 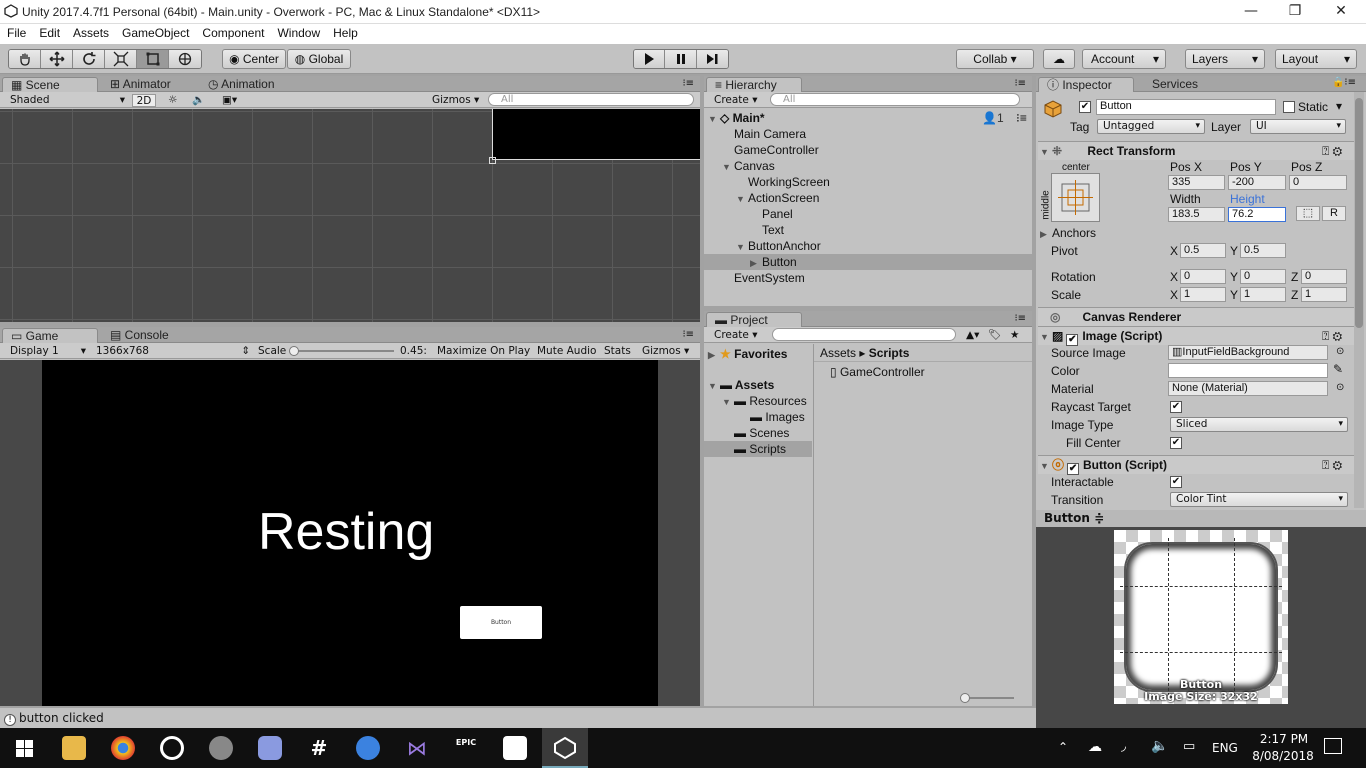 I want to click on filter-type-icon: ▲▾, so click(x=972, y=335).